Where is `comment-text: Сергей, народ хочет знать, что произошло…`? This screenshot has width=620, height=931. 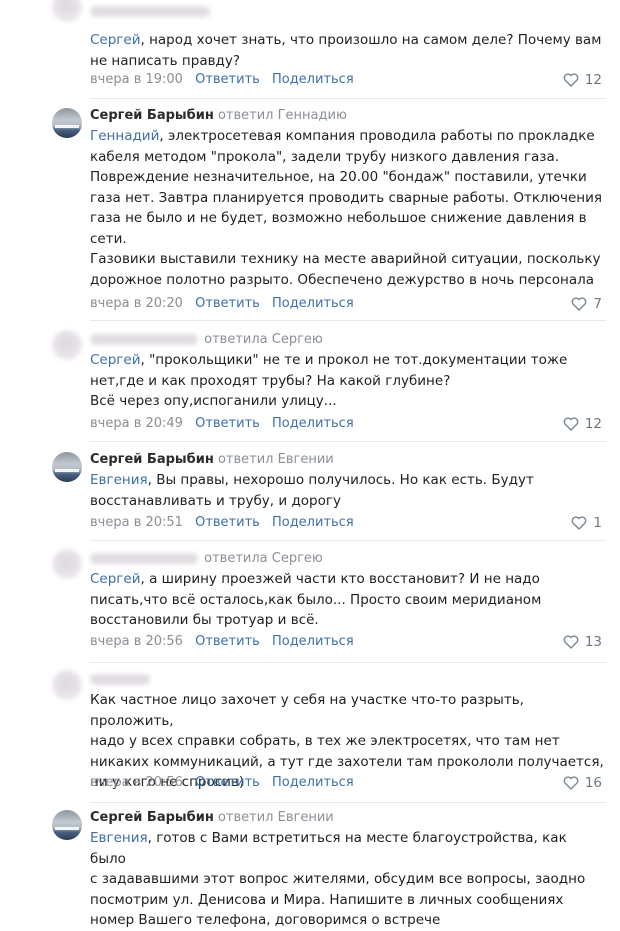 comment-text: Сергей, народ хочет знать, что произошло… is located at coordinates (346, 50).